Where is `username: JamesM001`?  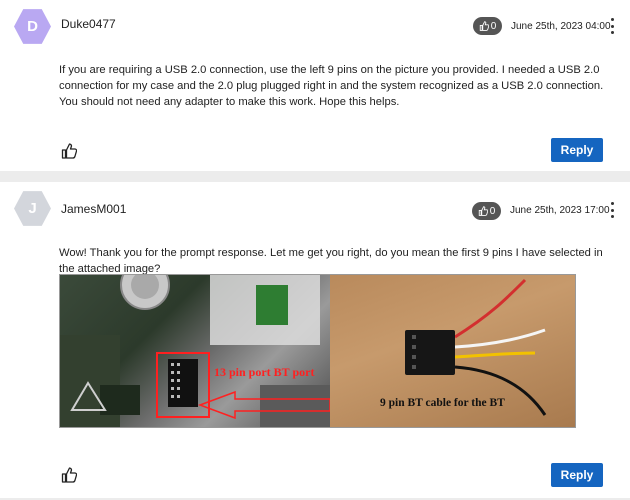
username: JamesM001 is located at coordinates (93, 209).